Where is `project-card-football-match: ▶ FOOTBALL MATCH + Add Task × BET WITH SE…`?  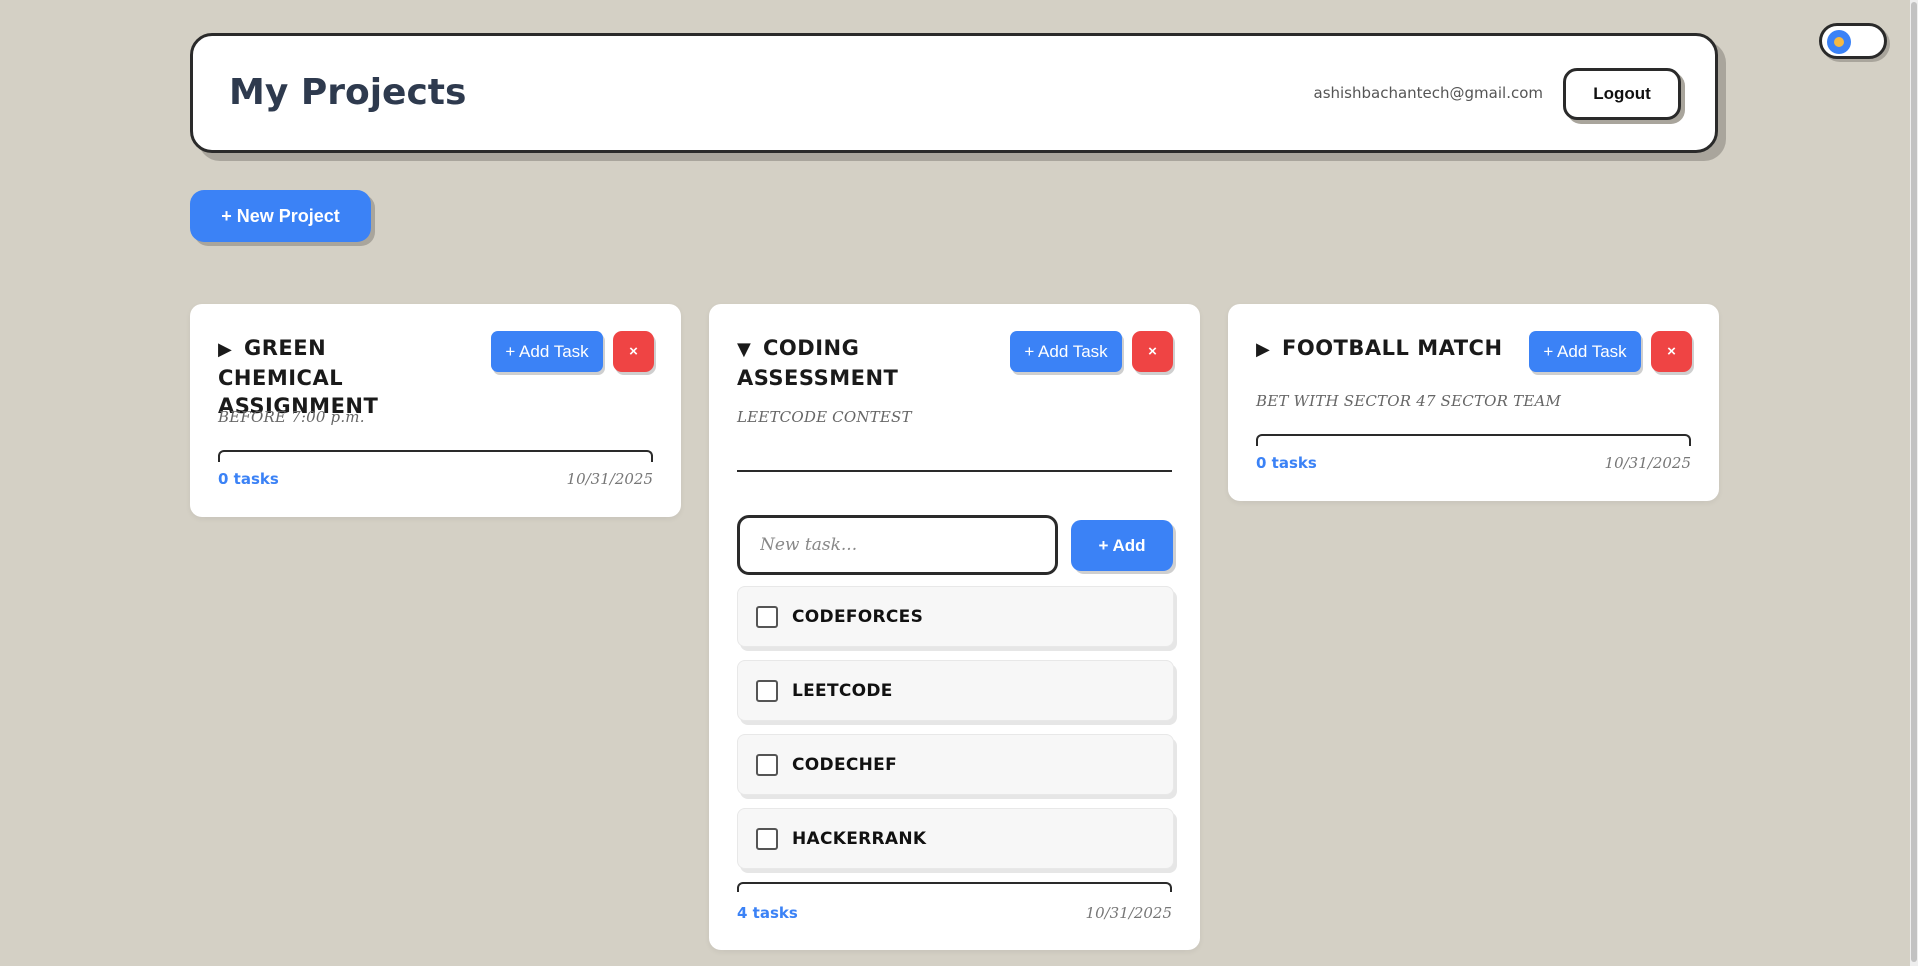
project-card-football-match: ▶ FOOTBALL MATCH + Add Task × BET WITH SE… is located at coordinates (1473, 402).